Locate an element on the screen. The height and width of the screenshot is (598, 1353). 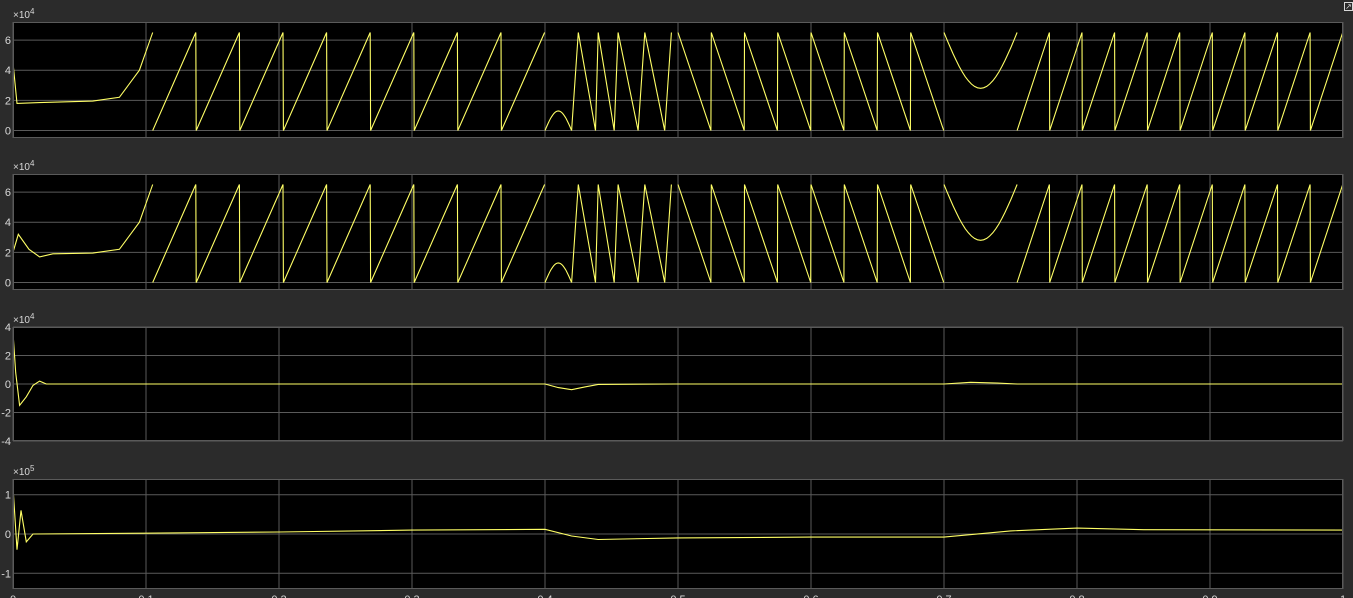
y-tick-label: -2 is located at coordinates (6, 414).